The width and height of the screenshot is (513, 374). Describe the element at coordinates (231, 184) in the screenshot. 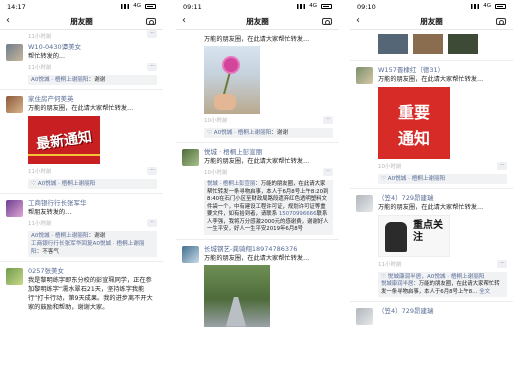

I see `comment-author: 悦城 · 梧桐上彭宣丽` at that location.